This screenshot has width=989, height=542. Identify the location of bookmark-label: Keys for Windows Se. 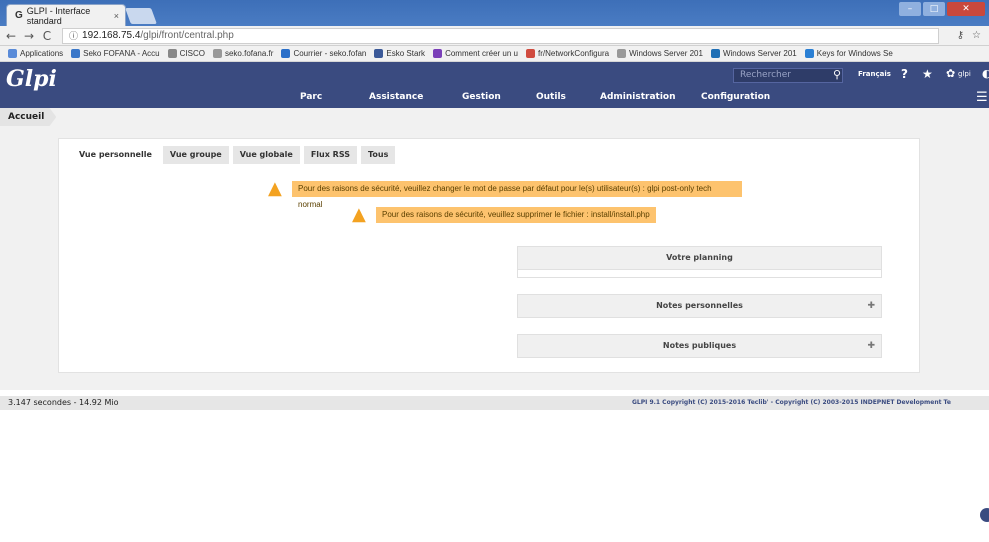
(854, 53).